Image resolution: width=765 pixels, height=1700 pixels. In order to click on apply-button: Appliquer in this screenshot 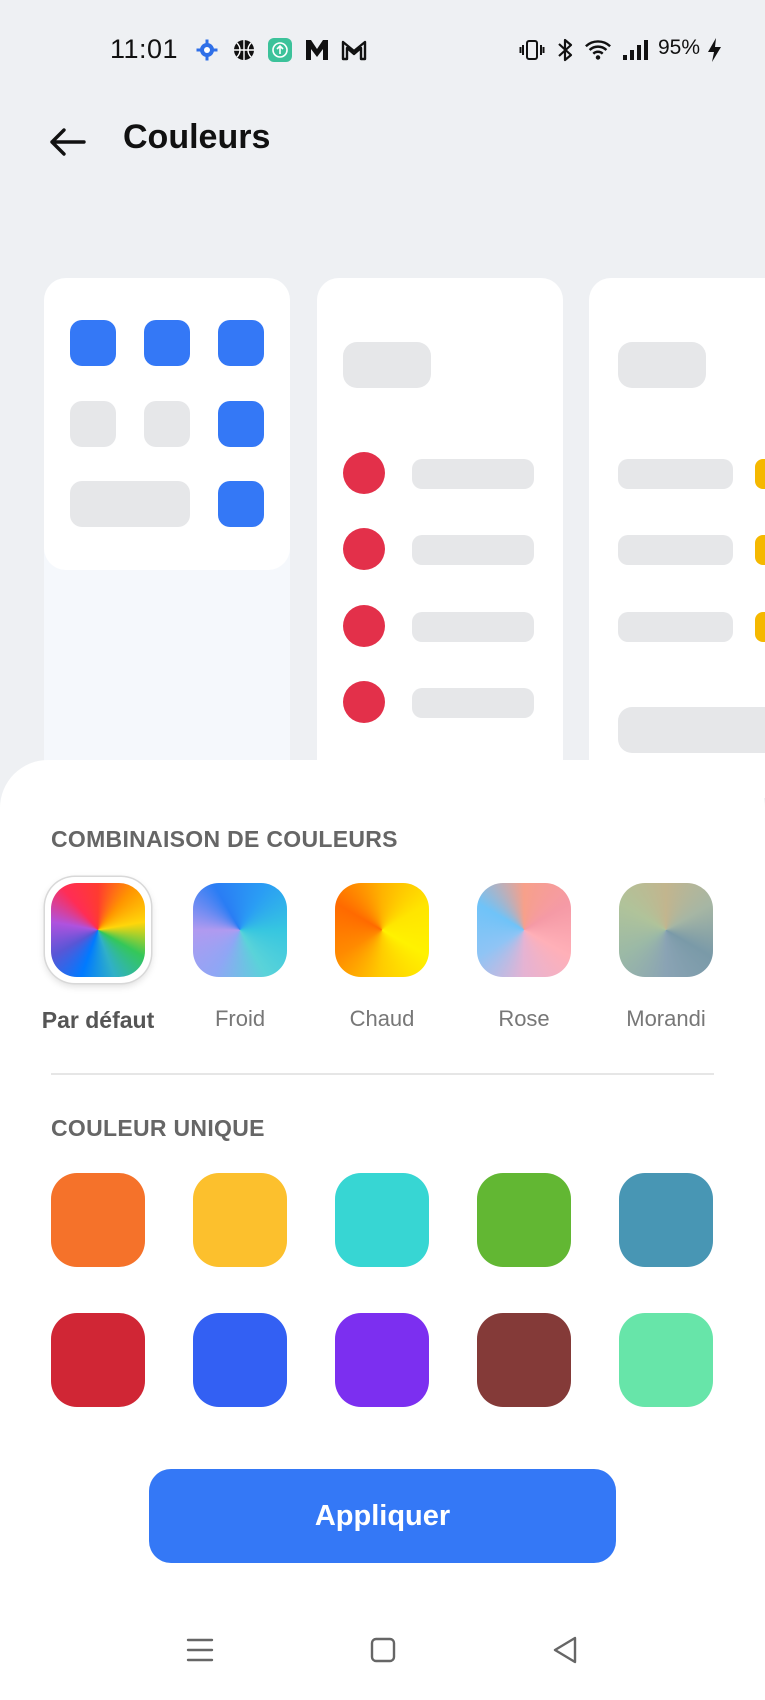, I will do `click(382, 1516)`.